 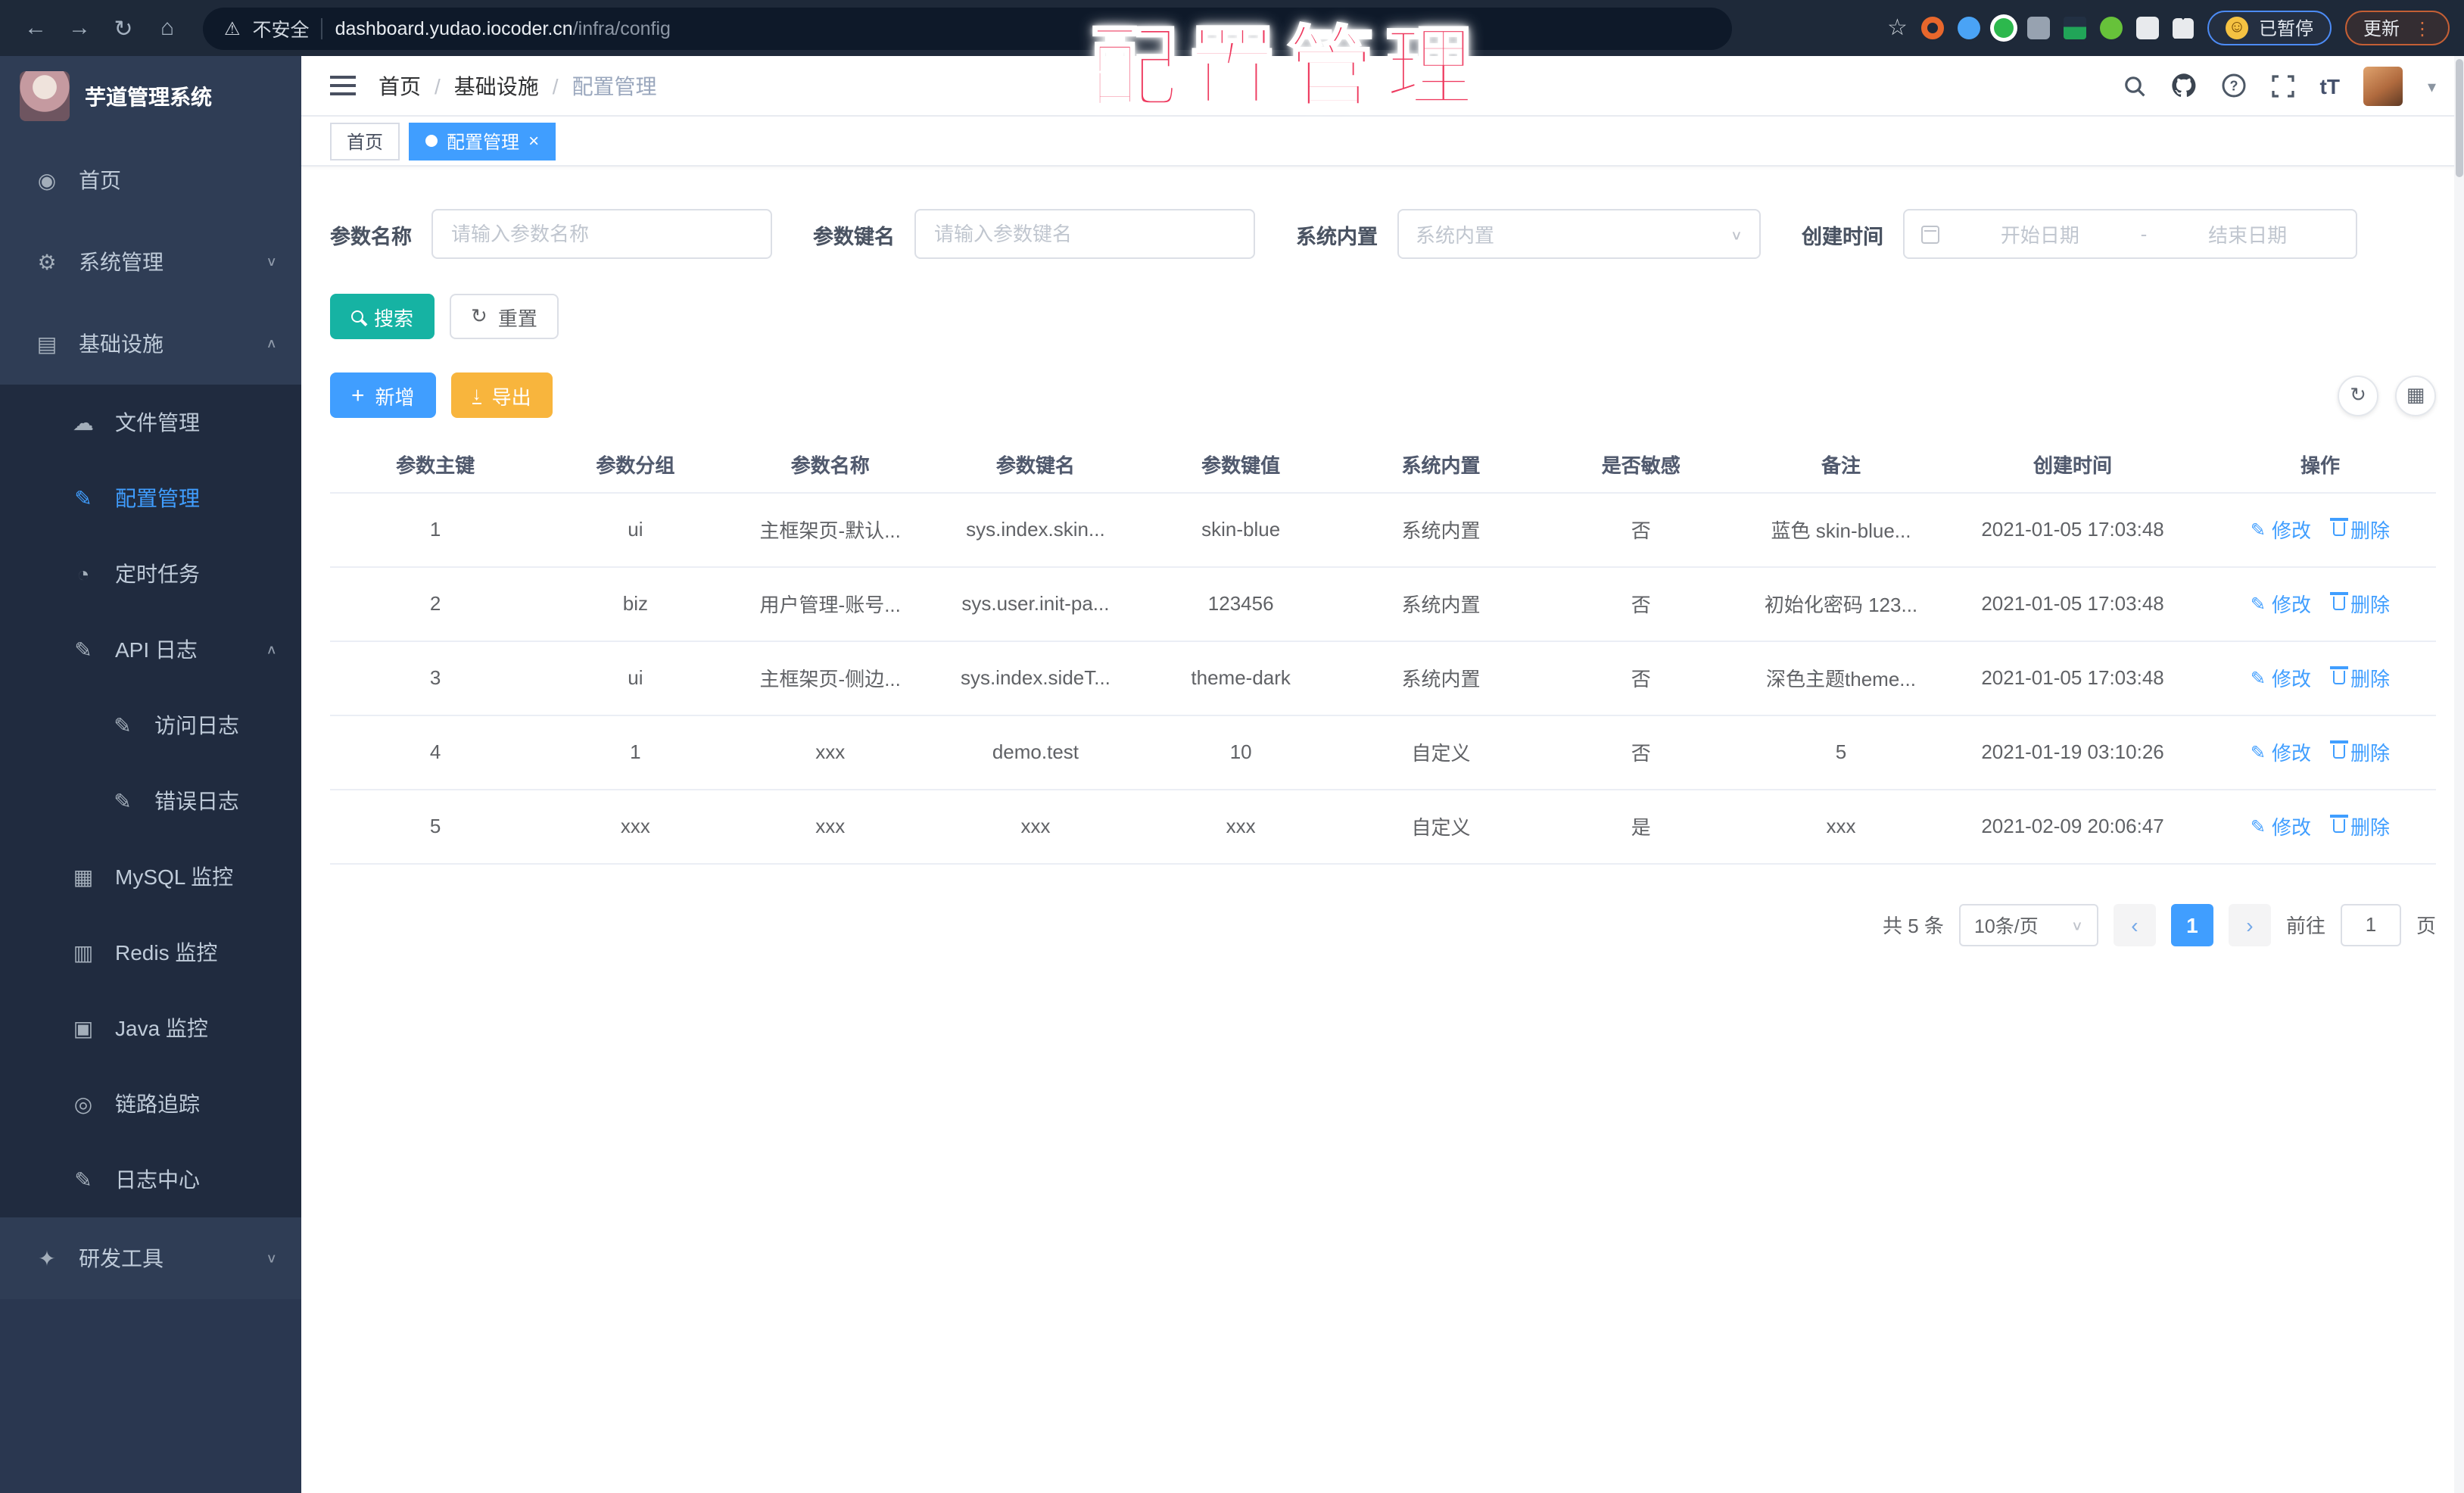 I want to click on browser-reload-icon, so click(x=123, y=28).